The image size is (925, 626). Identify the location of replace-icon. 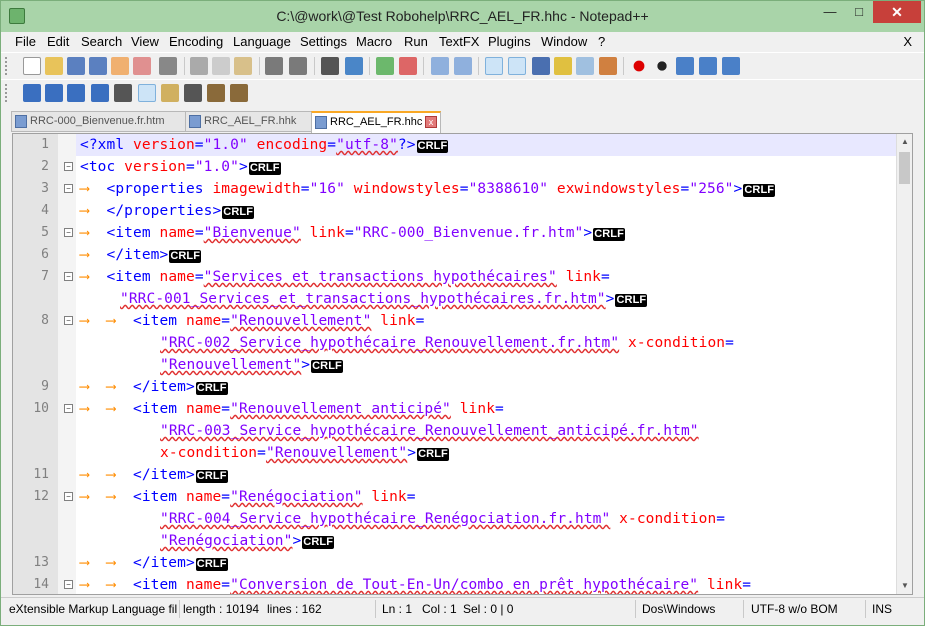
(354, 66).